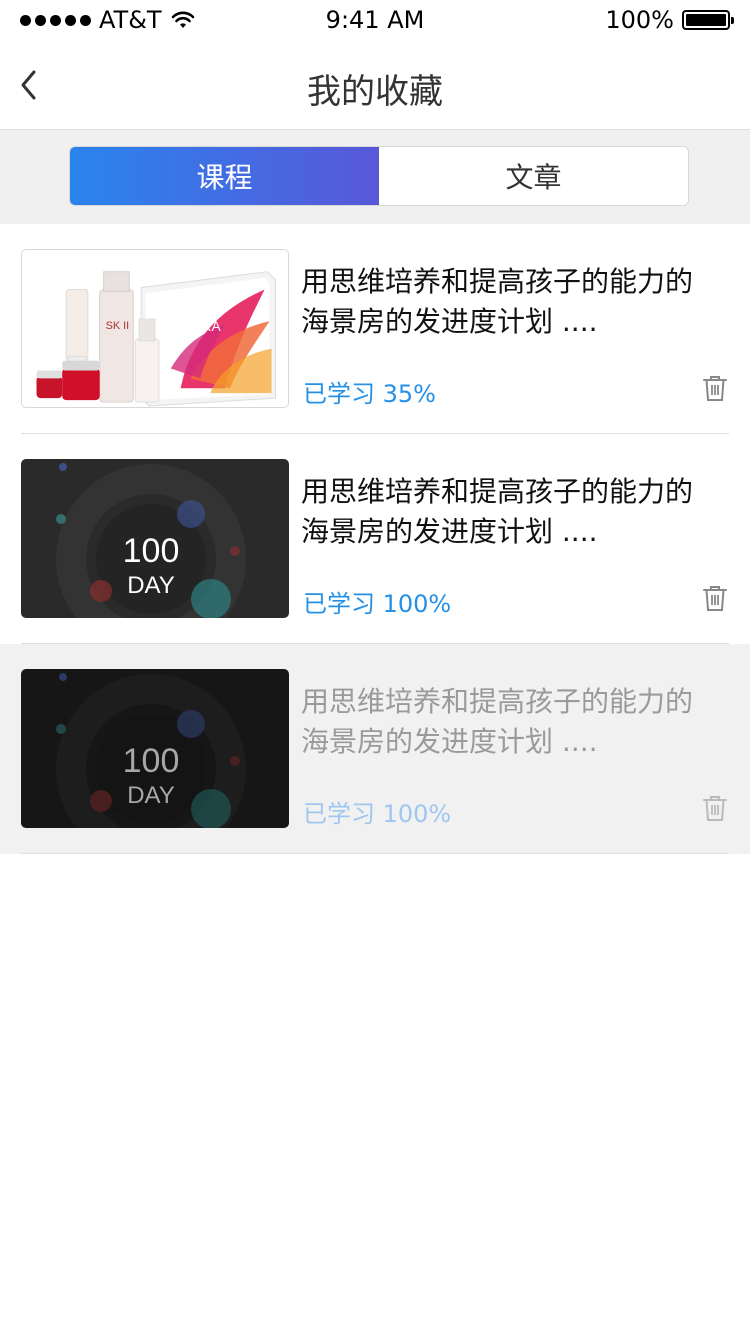 The height and width of the screenshot is (1334, 750). I want to click on bottle-brand-text: SK II, so click(118, 326).